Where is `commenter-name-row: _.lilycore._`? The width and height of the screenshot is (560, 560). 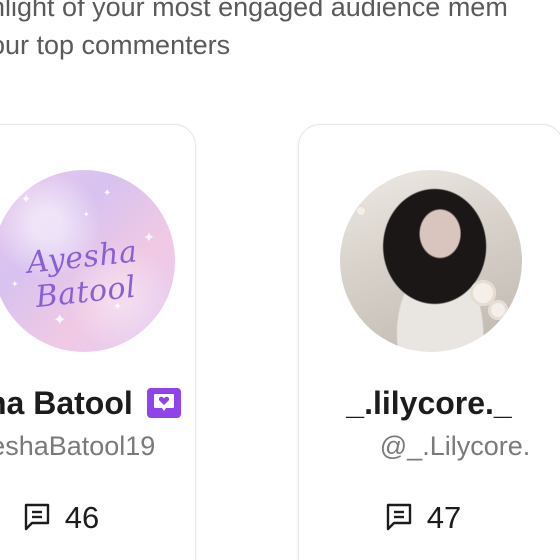
commenter-name-row: _.lilycore._ is located at coordinates (429, 403).